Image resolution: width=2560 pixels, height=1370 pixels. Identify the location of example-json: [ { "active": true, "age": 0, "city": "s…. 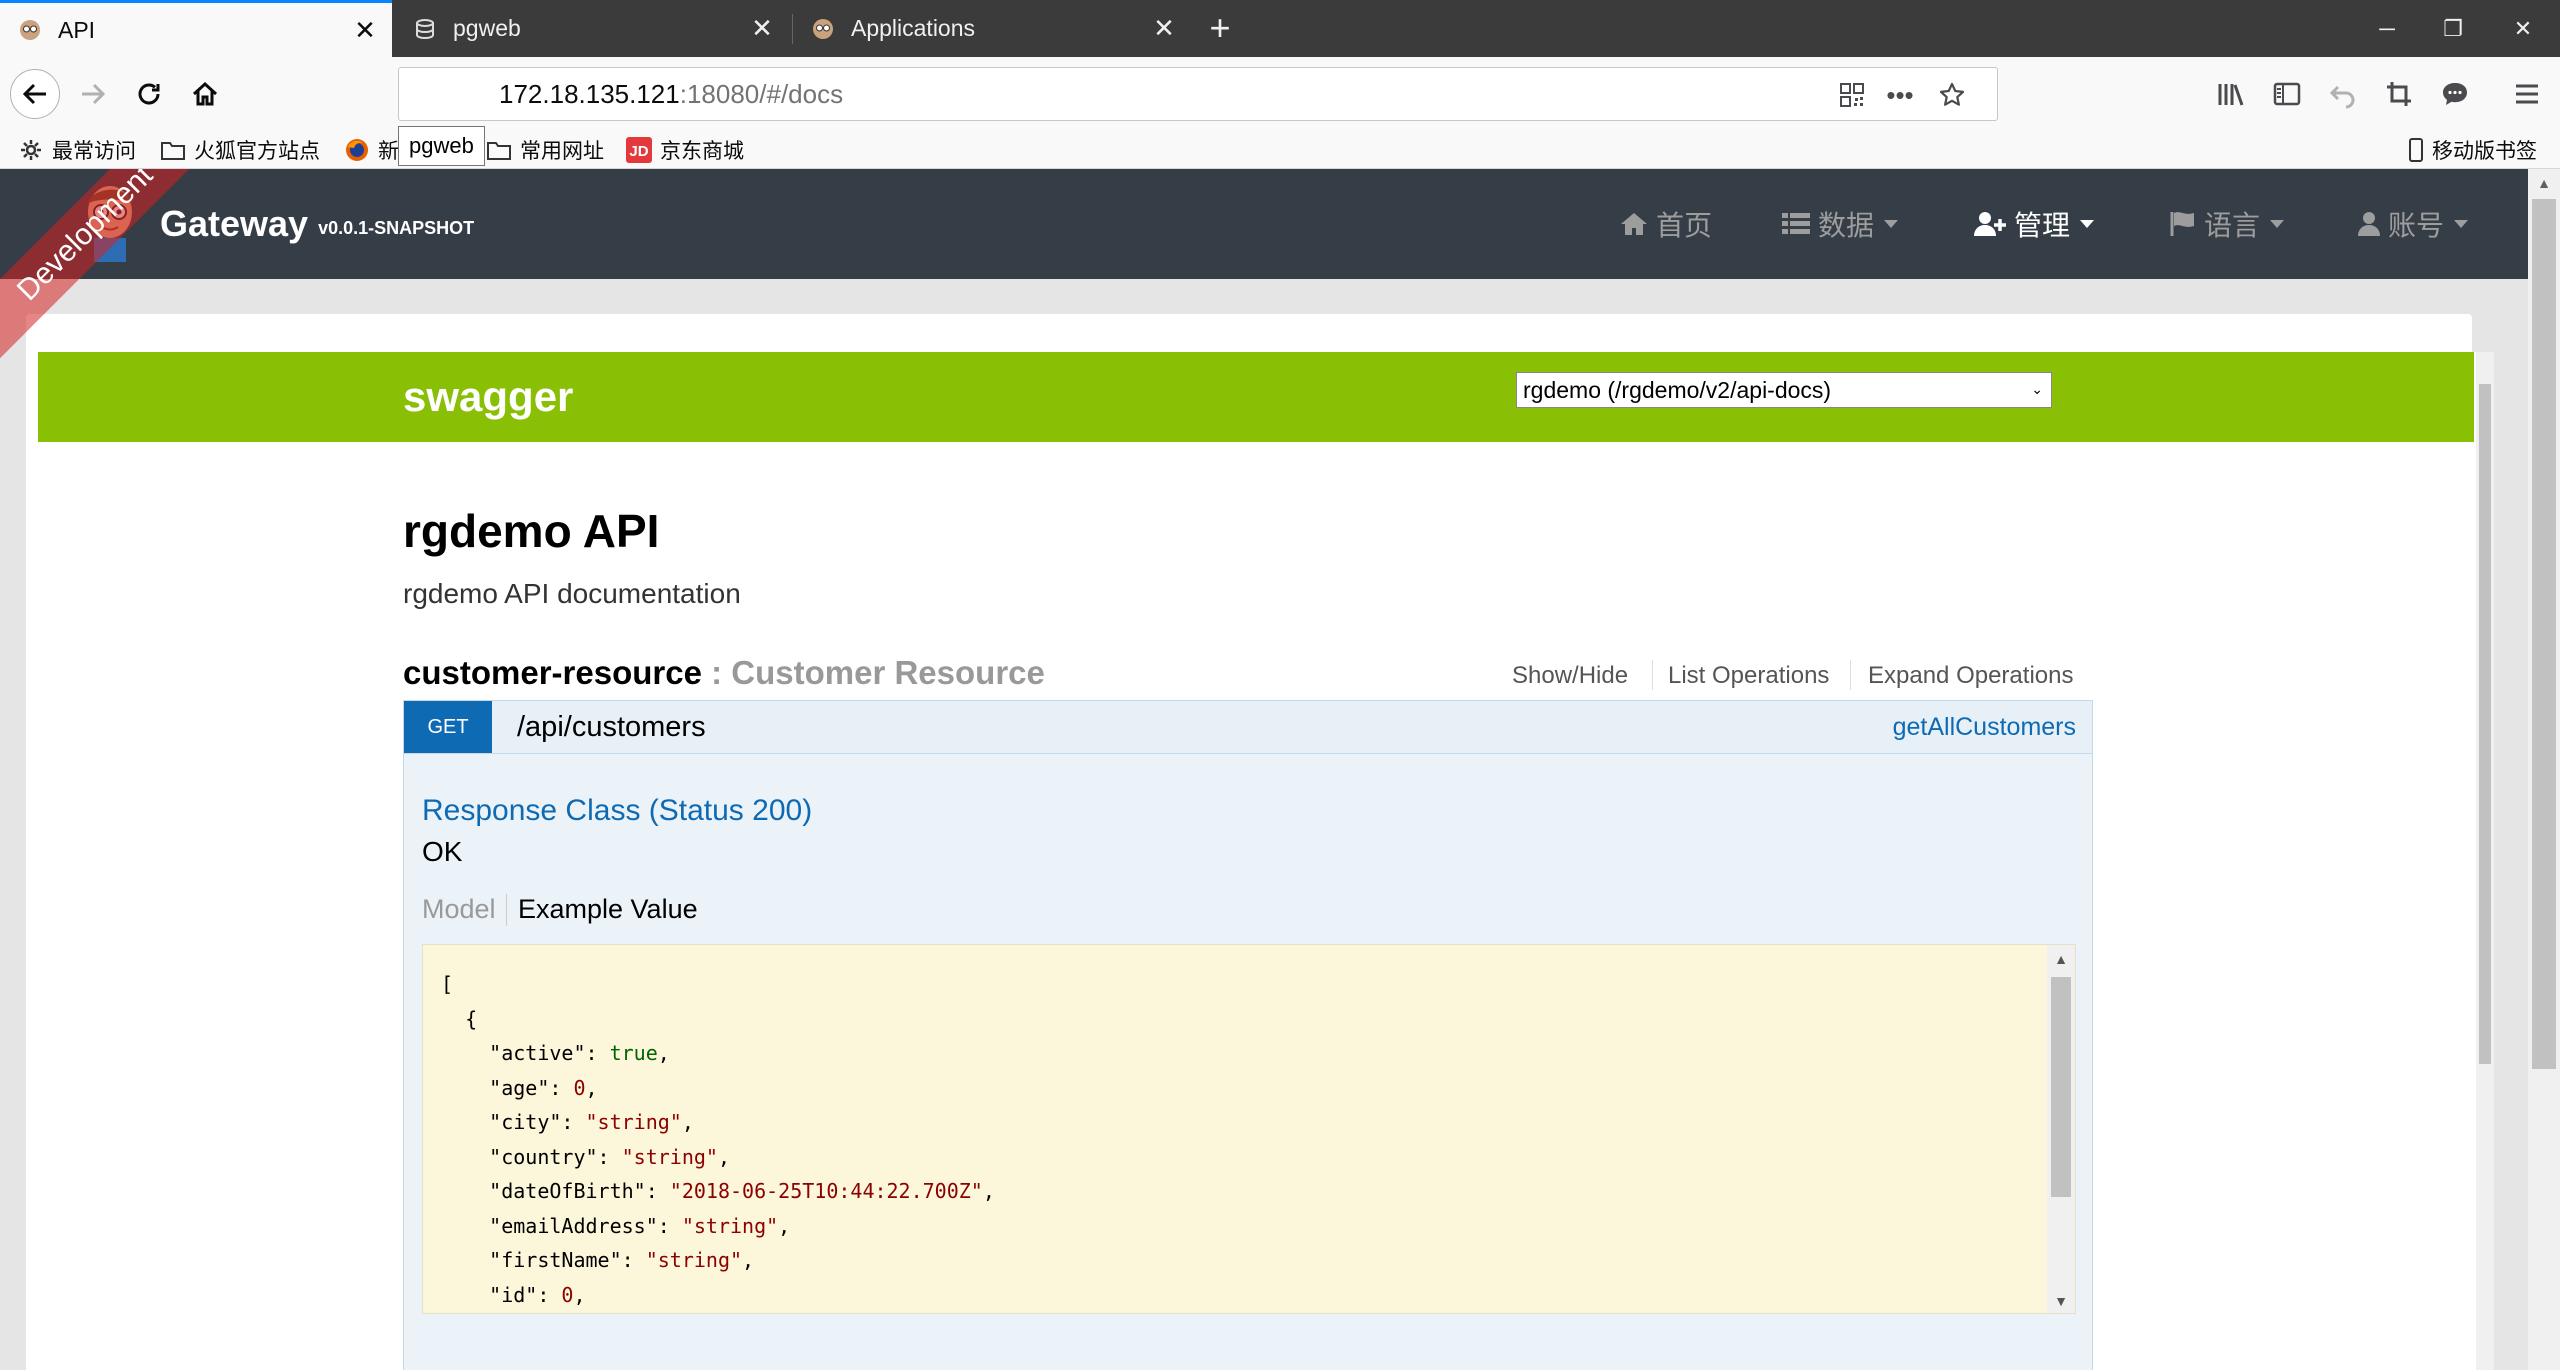
(718, 1139).